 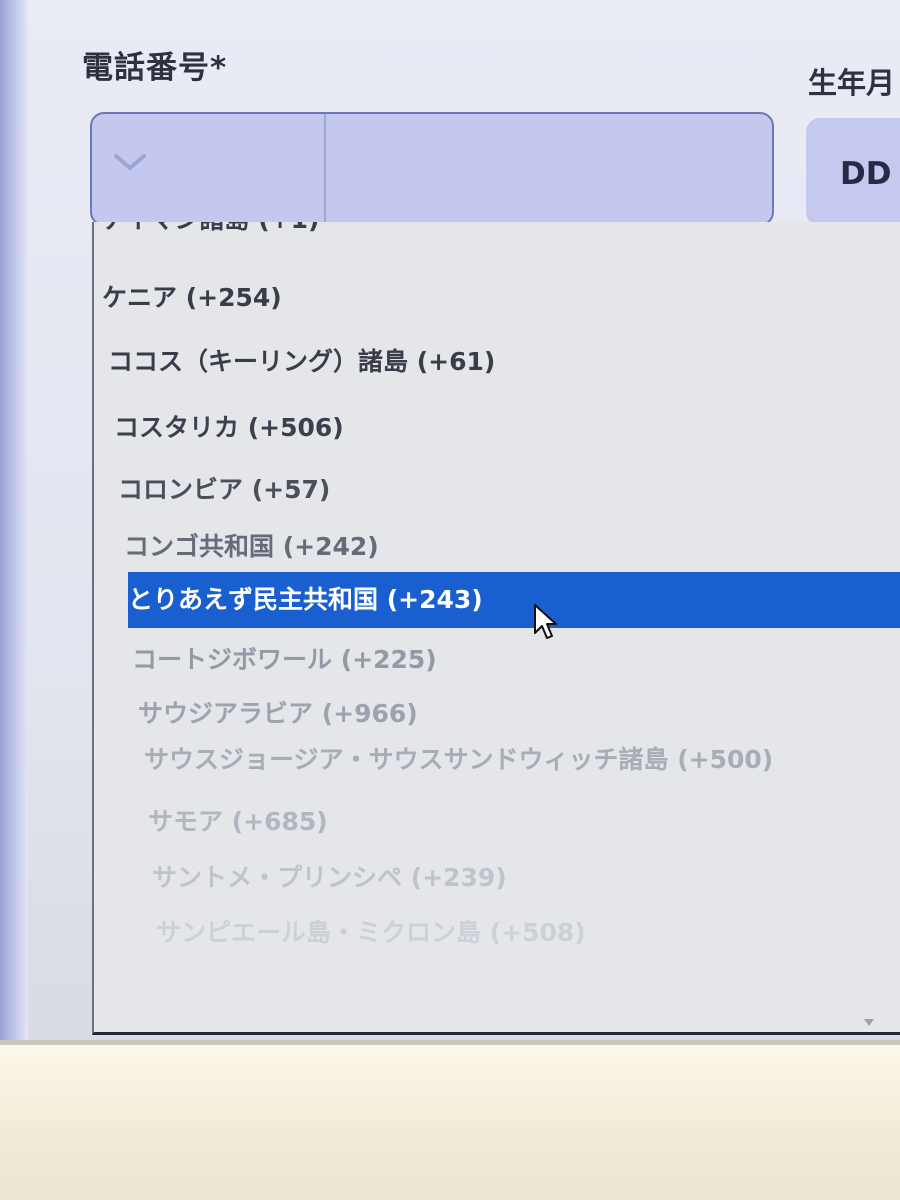 I want to click on dropdown-option: コロンビア (+57), so click(x=497, y=490).